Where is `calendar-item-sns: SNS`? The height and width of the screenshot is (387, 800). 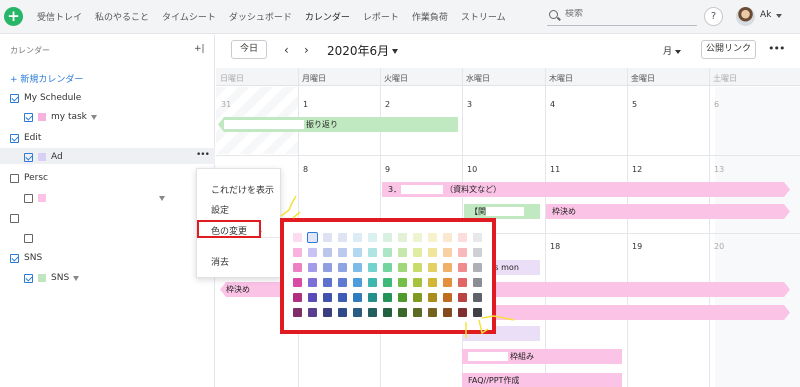
calendar-item-sns: SNS is located at coordinates (52, 278).